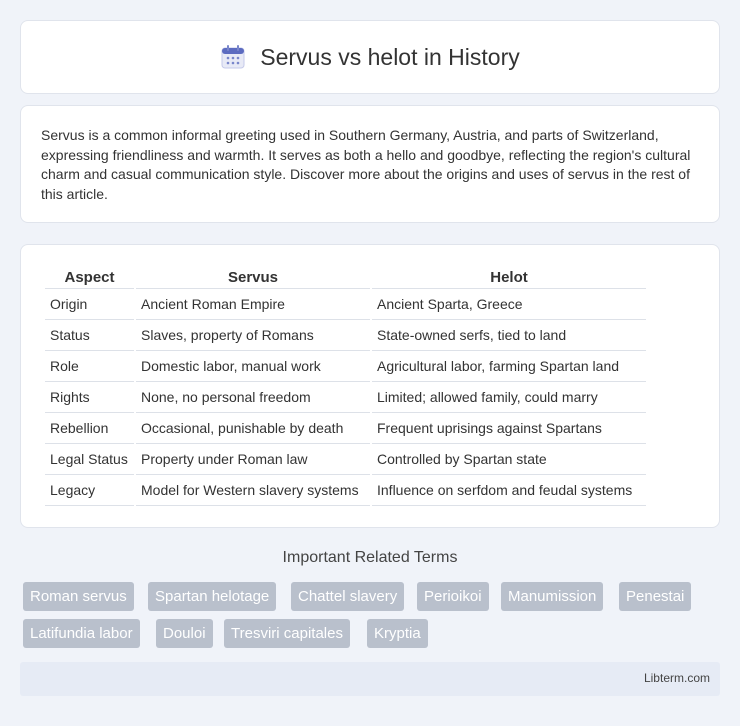 Image resolution: width=740 pixels, height=726 pixels. Describe the element at coordinates (253, 428) in the screenshot. I see `cell-servus: Occasional, punishable by death` at that location.